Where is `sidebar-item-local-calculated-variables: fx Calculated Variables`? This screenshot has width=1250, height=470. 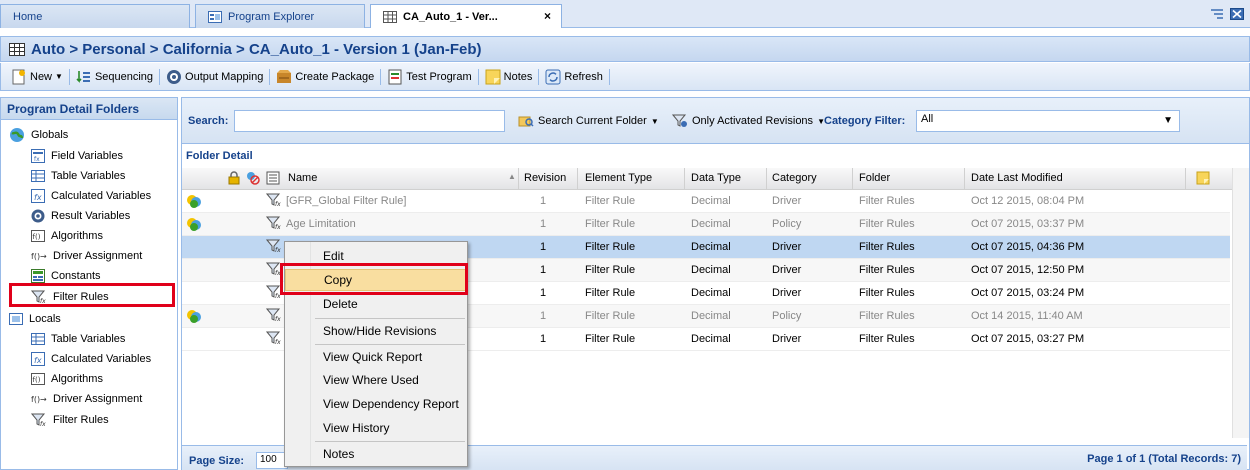
sidebar-item-local-calculated-variables: fx Calculated Variables is located at coordinates (91, 359).